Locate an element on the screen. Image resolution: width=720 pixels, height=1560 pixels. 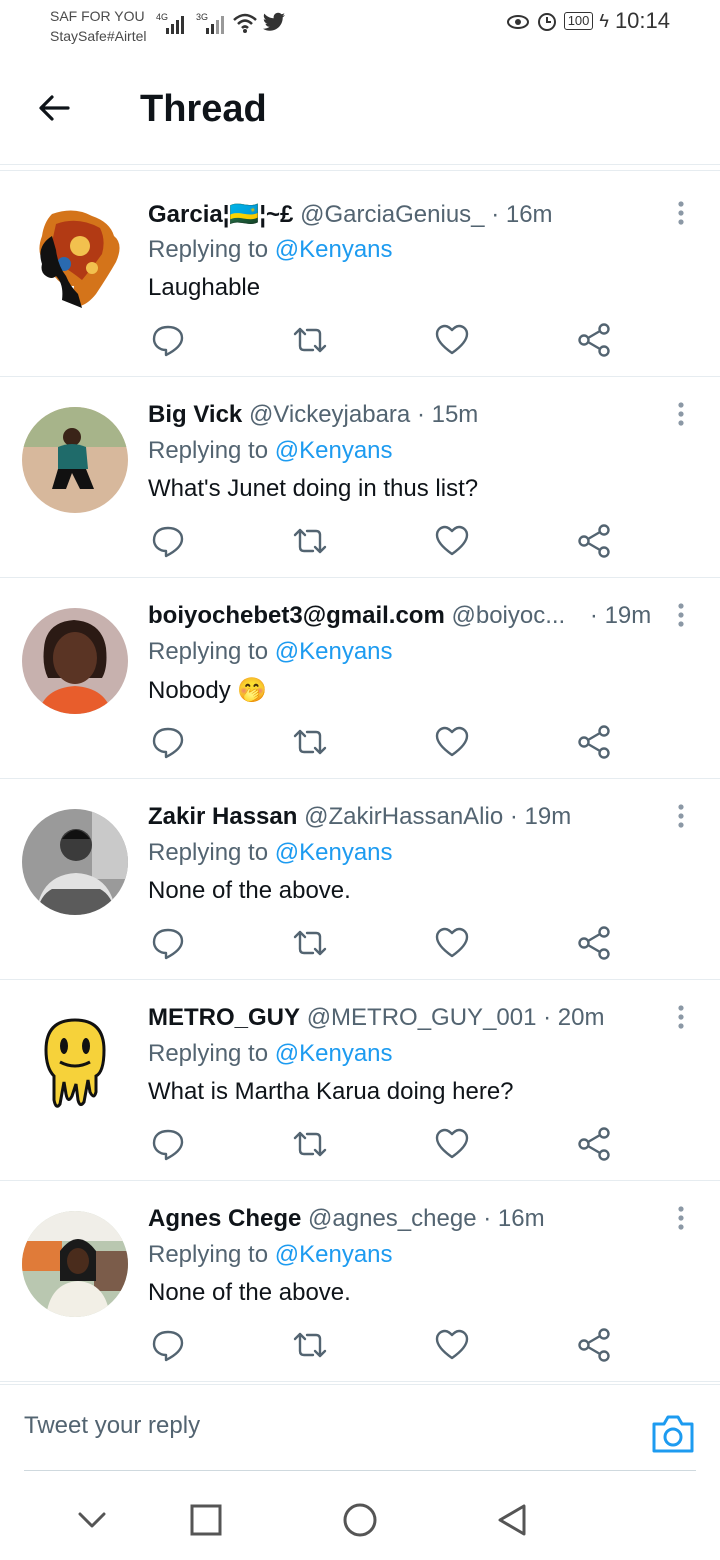
camera-icon is located at coordinates (673, 1434).